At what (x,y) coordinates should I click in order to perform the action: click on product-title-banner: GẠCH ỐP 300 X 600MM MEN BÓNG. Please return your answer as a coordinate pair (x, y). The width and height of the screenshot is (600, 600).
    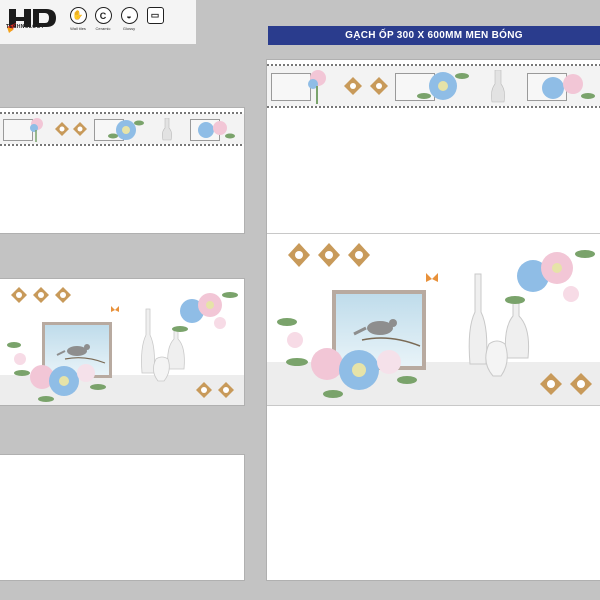
    Looking at the image, I should click on (434, 35).